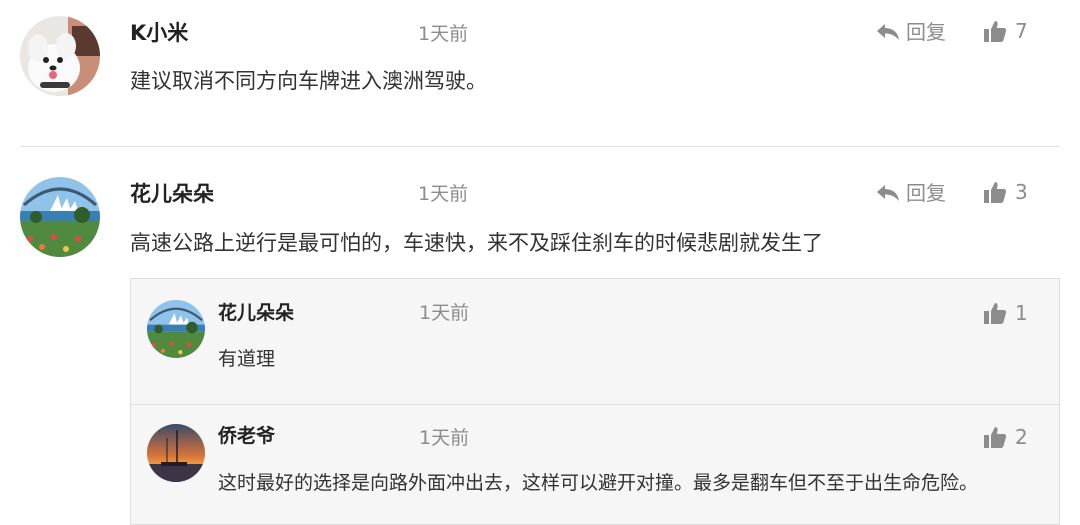  I want to click on sunset-harbor-avatar-icon, so click(176, 453).